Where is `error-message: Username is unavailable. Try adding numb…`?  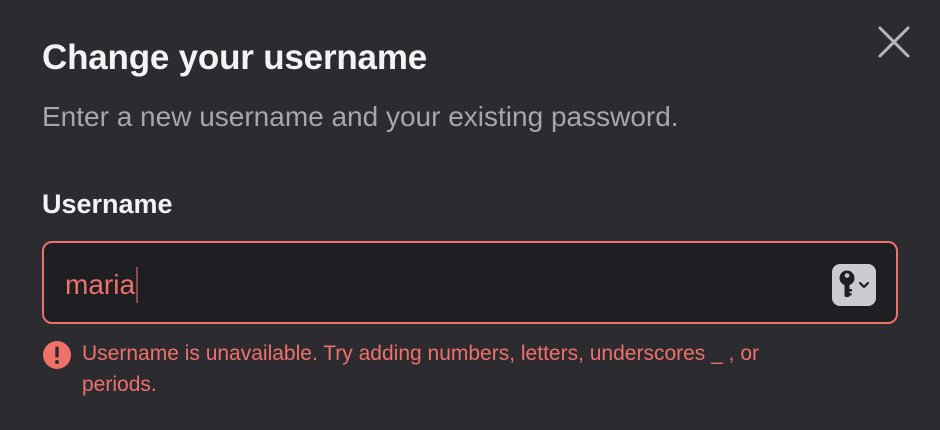
error-message: Username is unavailable. Try adding numb… is located at coordinates (420, 369).